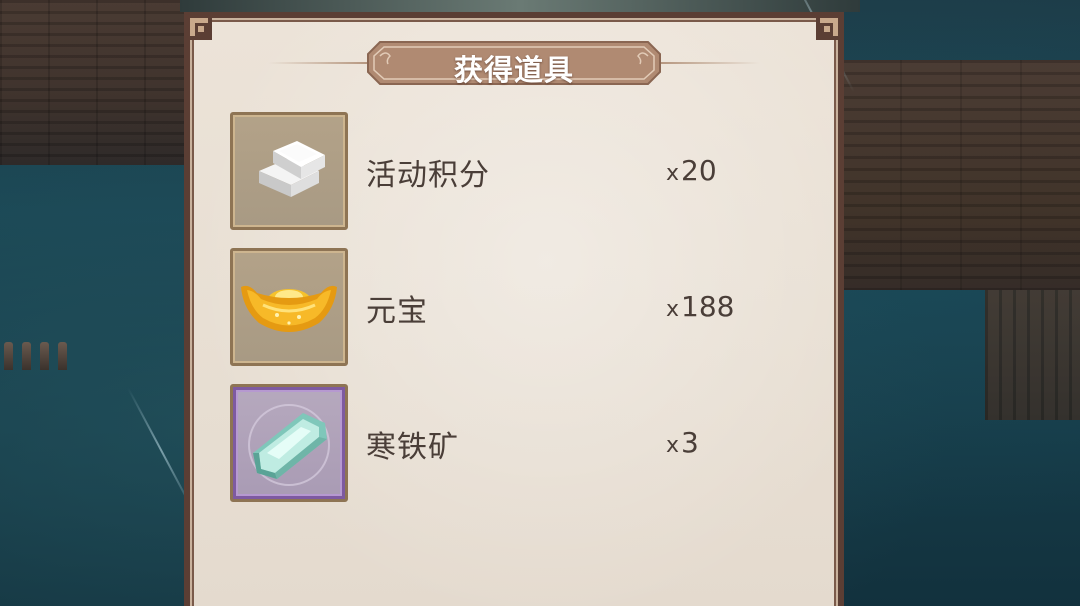 This screenshot has width=1080, height=606. I want to click on item-count: x188, so click(700, 306).